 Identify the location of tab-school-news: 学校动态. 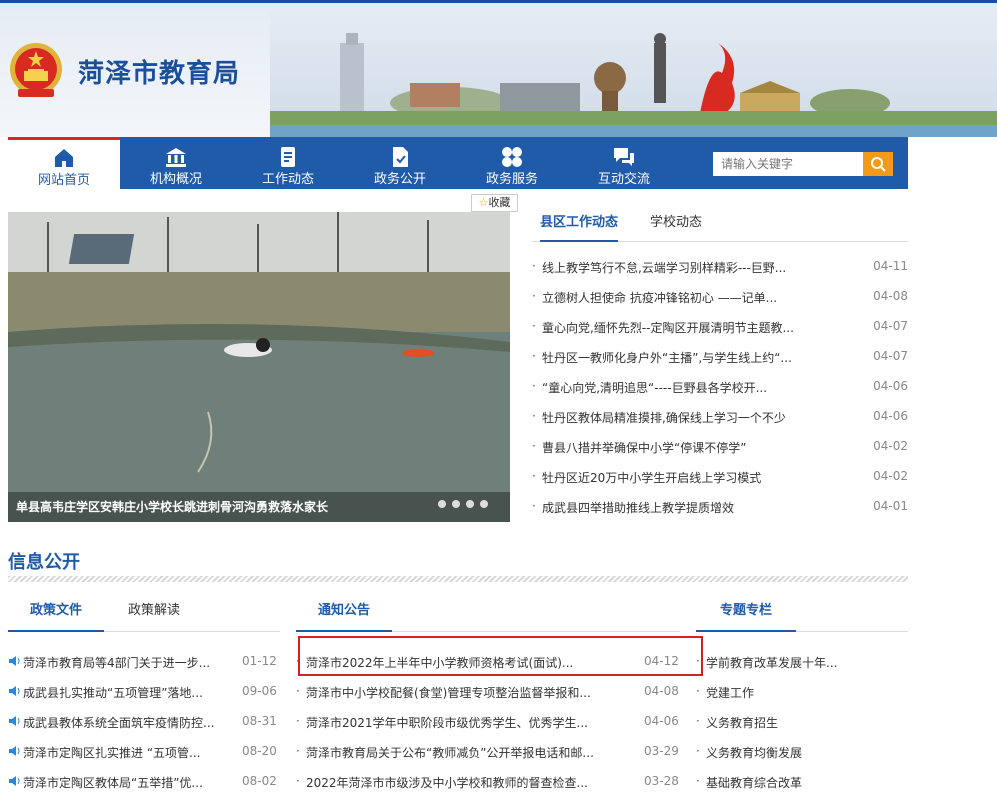
(676, 227).